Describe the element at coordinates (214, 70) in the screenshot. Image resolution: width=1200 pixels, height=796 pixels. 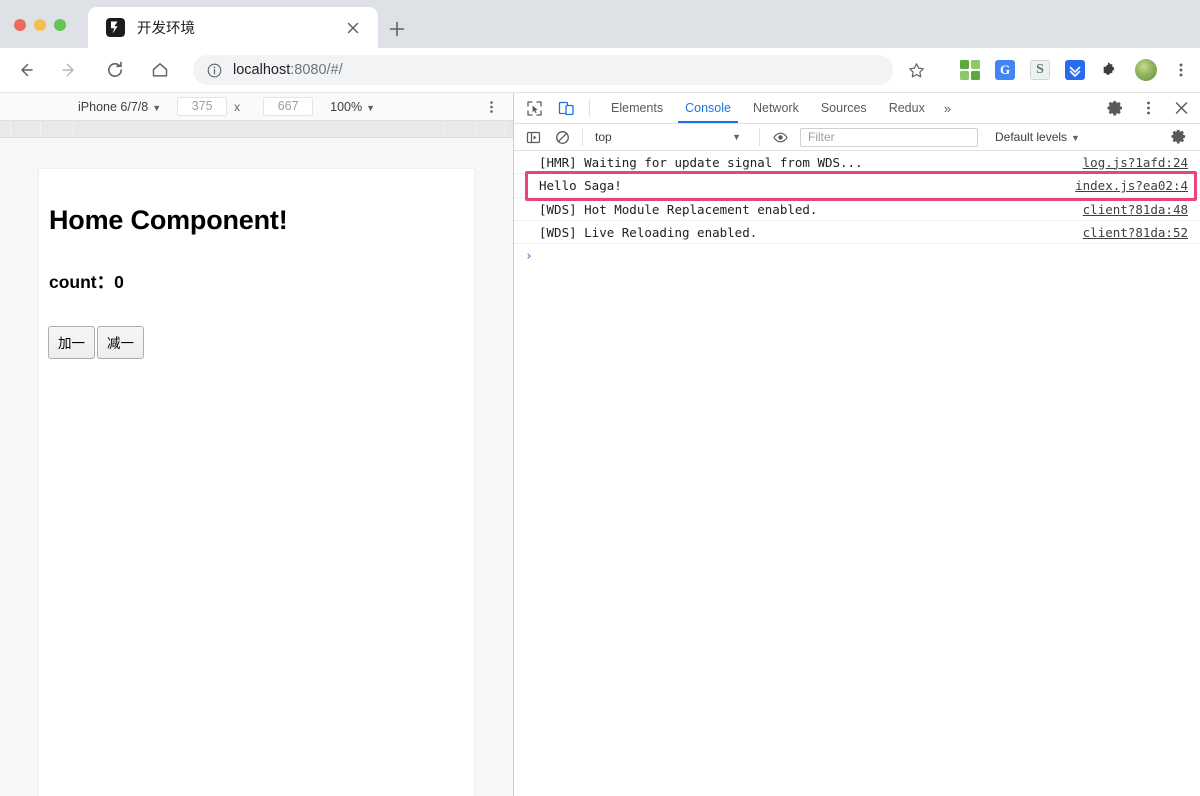
I see `info-icon` at that location.